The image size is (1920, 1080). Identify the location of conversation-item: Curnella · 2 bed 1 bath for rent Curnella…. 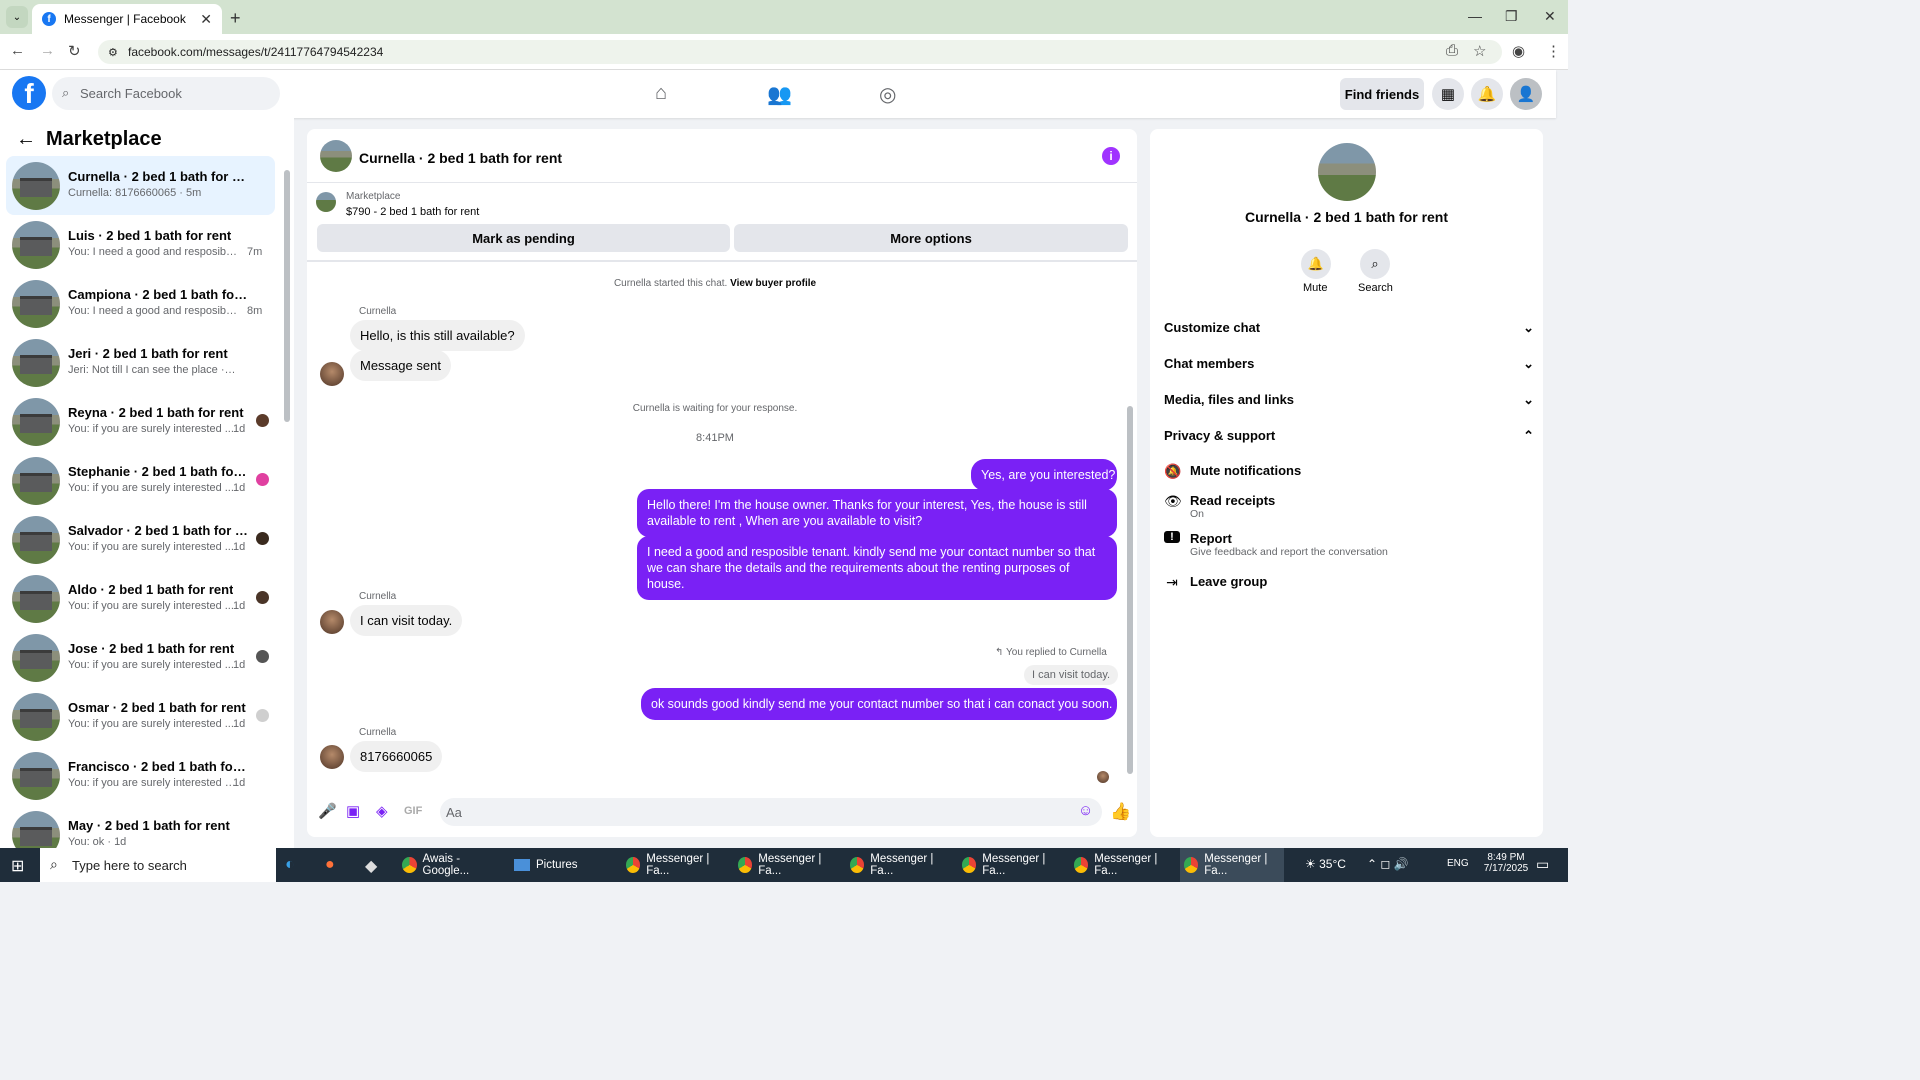
(140, 185).